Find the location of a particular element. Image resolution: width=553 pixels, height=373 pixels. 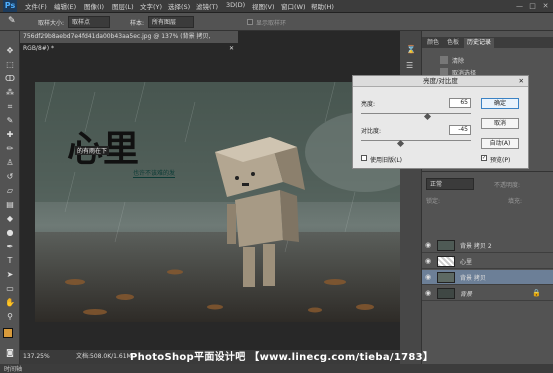

ok-button: 确定 is located at coordinates (500, 103).